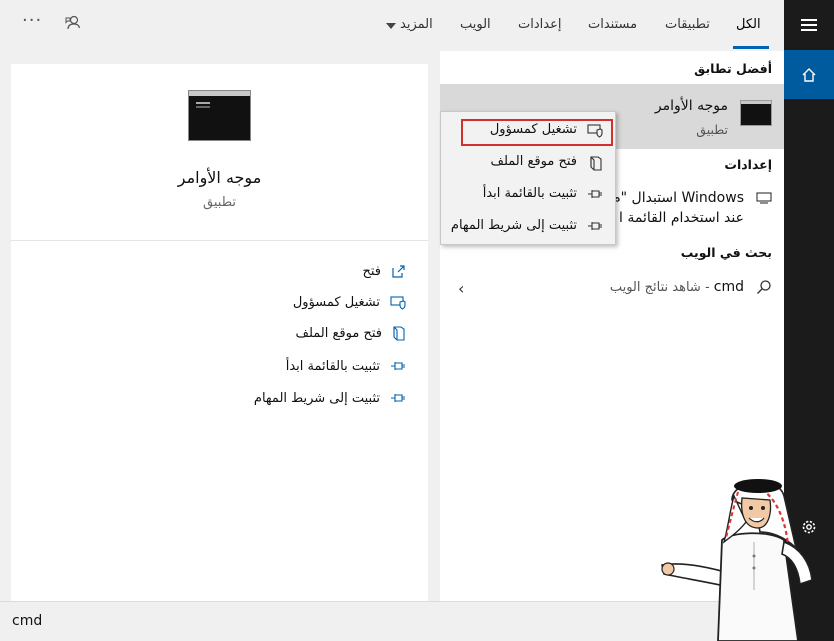 This screenshot has height=641, width=834. What do you see at coordinates (751, 47) in the screenshot?
I see `active-tab-indicator` at bounding box center [751, 47].